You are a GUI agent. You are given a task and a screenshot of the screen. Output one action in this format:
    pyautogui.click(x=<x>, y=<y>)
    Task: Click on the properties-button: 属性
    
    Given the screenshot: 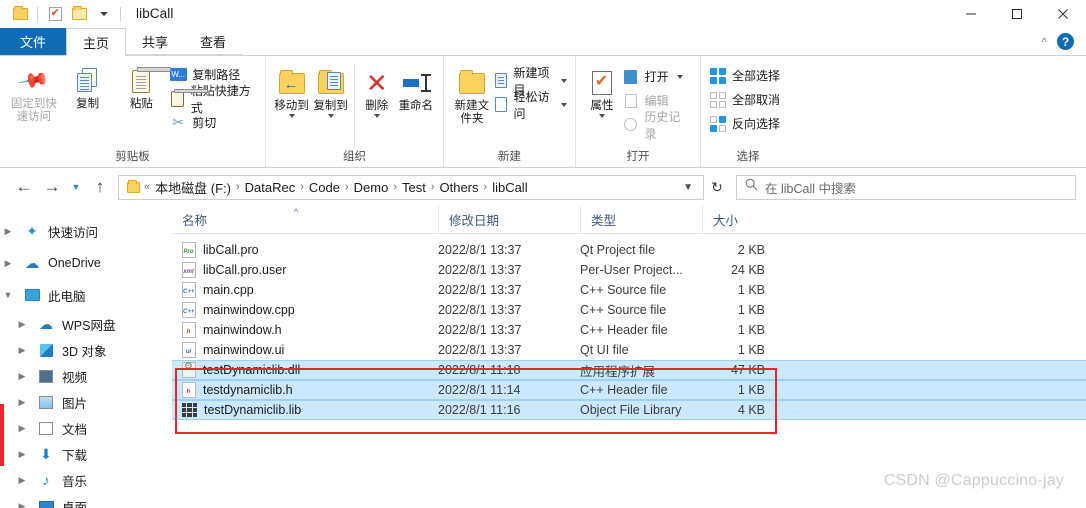 What is the action you would take?
    pyautogui.click(x=602, y=91)
    